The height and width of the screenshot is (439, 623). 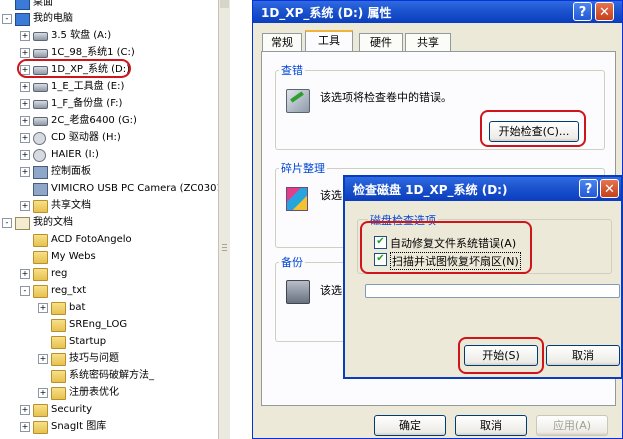 What do you see at coordinates (75, 154) in the screenshot?
I see `tree-node-label: HAIER (I:)` at bounding box center [75, 154].